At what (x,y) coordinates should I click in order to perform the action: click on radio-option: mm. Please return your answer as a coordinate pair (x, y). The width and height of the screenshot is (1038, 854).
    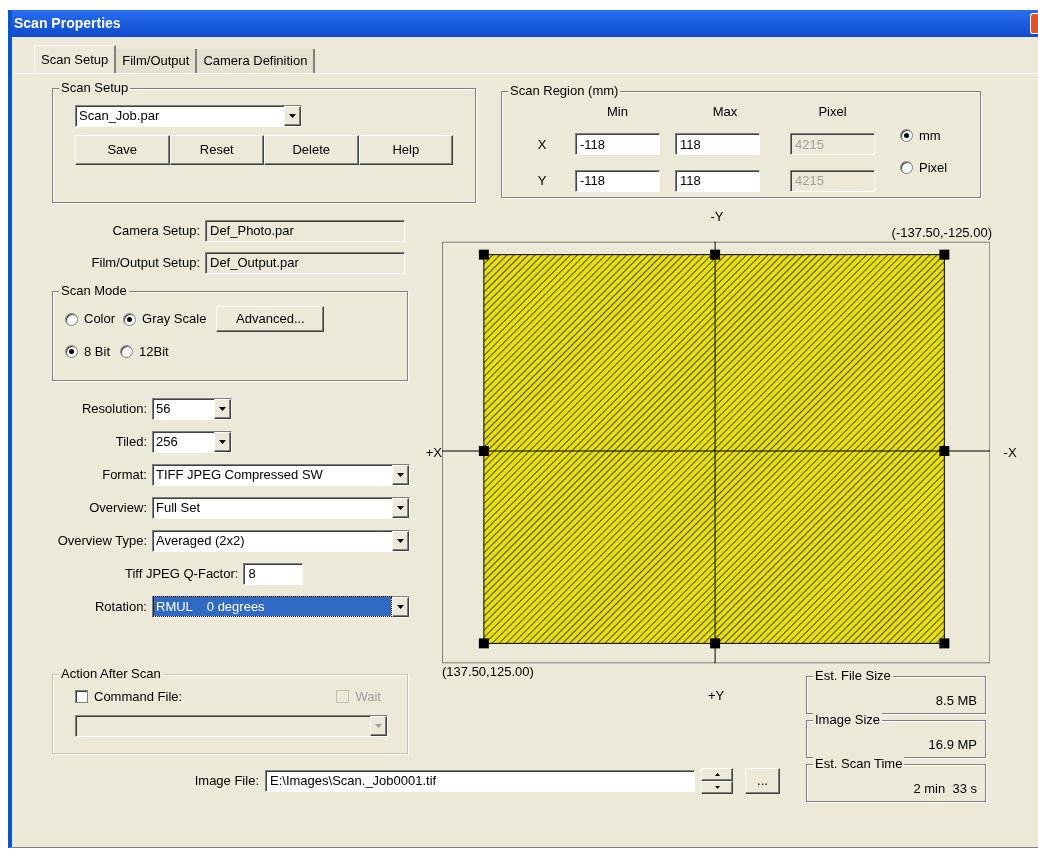
    Looking at the image, I should click on (924, 136).